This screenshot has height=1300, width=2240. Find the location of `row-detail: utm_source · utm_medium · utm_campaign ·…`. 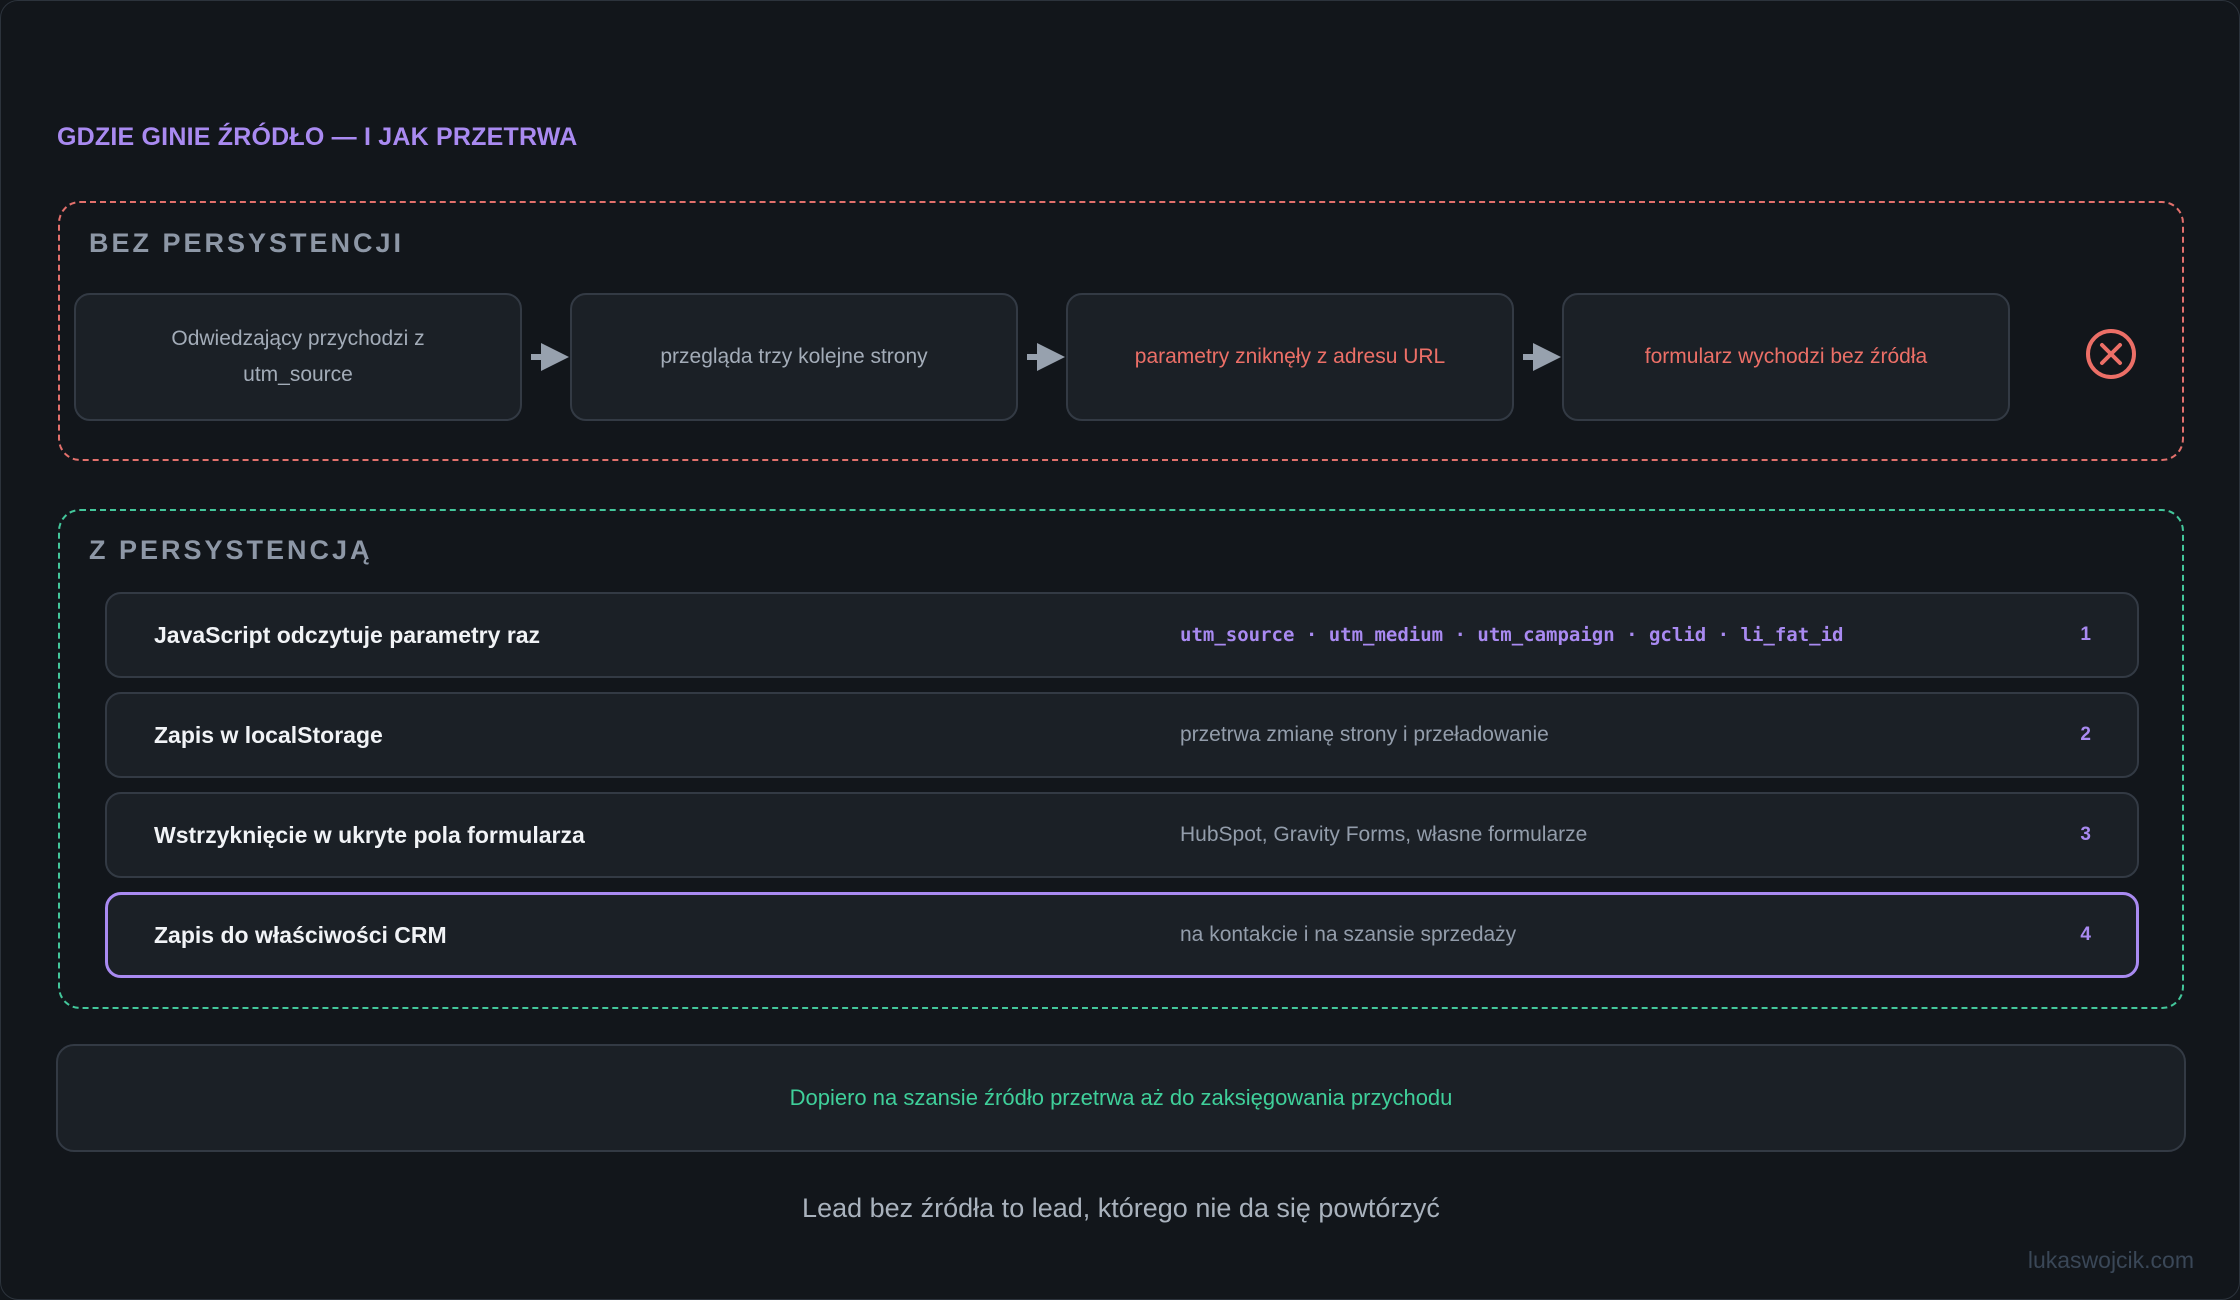

row-detail: utm_source · utm_medium · utm_campaign ·… is located at coordinates (1512, 635).